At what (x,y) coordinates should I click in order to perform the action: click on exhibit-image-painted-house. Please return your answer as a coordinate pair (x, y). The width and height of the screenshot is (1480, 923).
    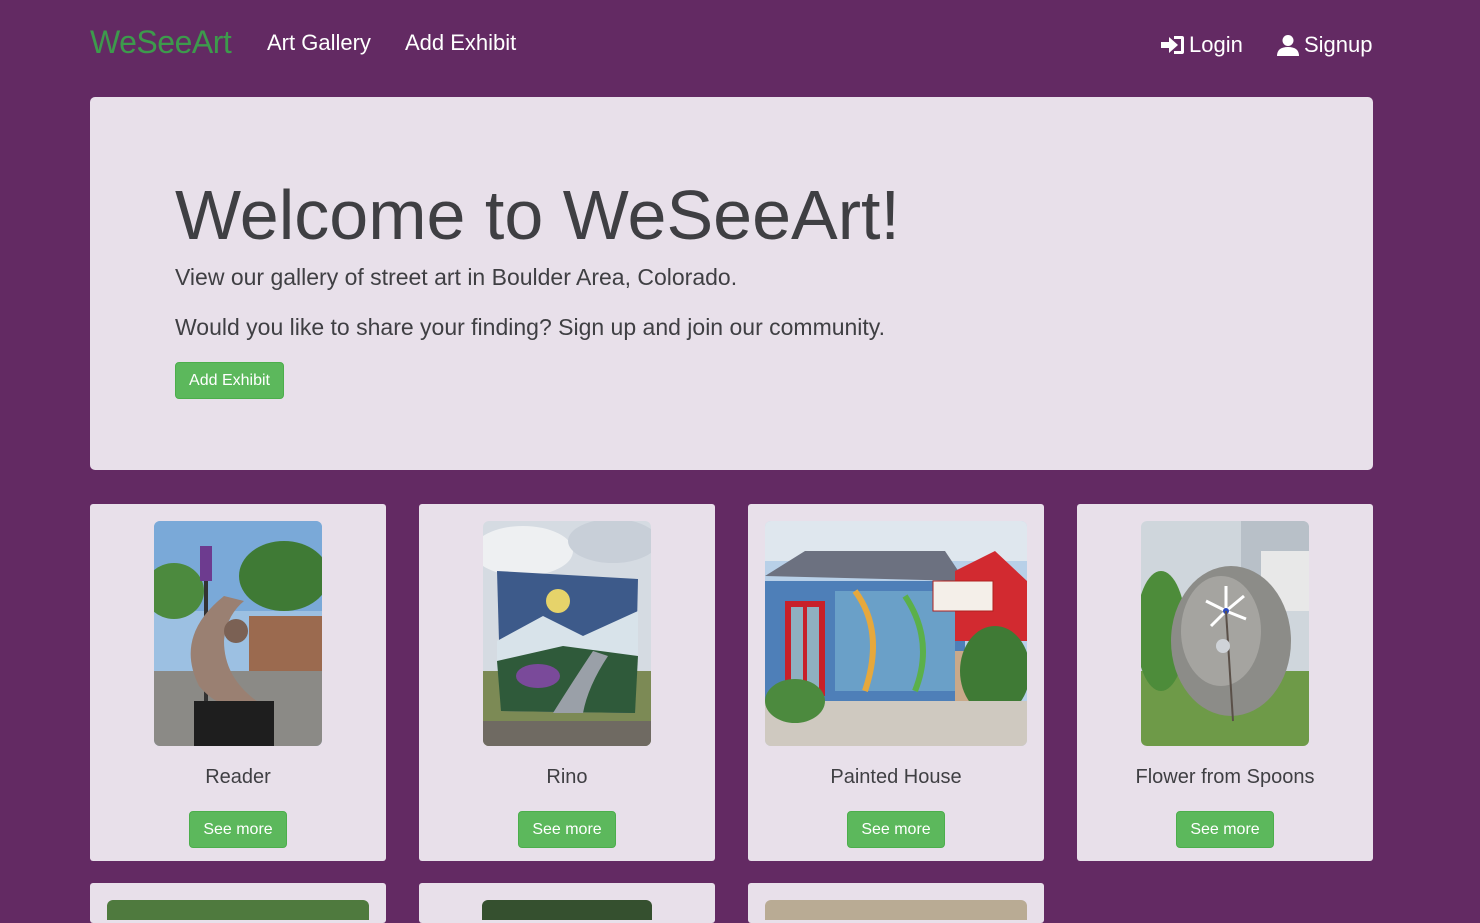
    Looking at the image, I should click on (896, 633).